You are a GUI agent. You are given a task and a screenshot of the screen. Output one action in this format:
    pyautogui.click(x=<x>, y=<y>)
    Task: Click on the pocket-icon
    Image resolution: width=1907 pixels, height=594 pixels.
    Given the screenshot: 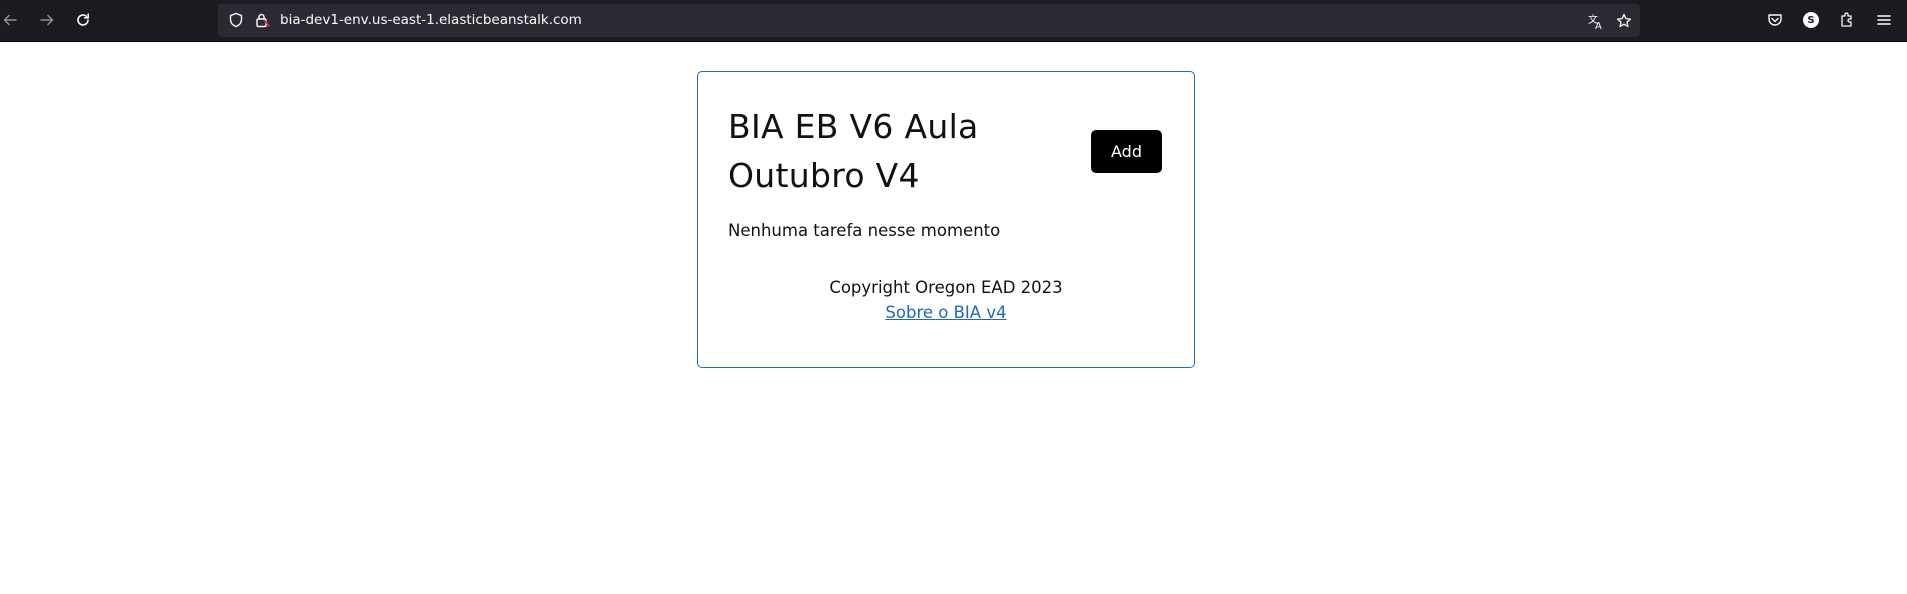 What is the action you would take?
    pyautogui.click(x=1775, y=20)
    